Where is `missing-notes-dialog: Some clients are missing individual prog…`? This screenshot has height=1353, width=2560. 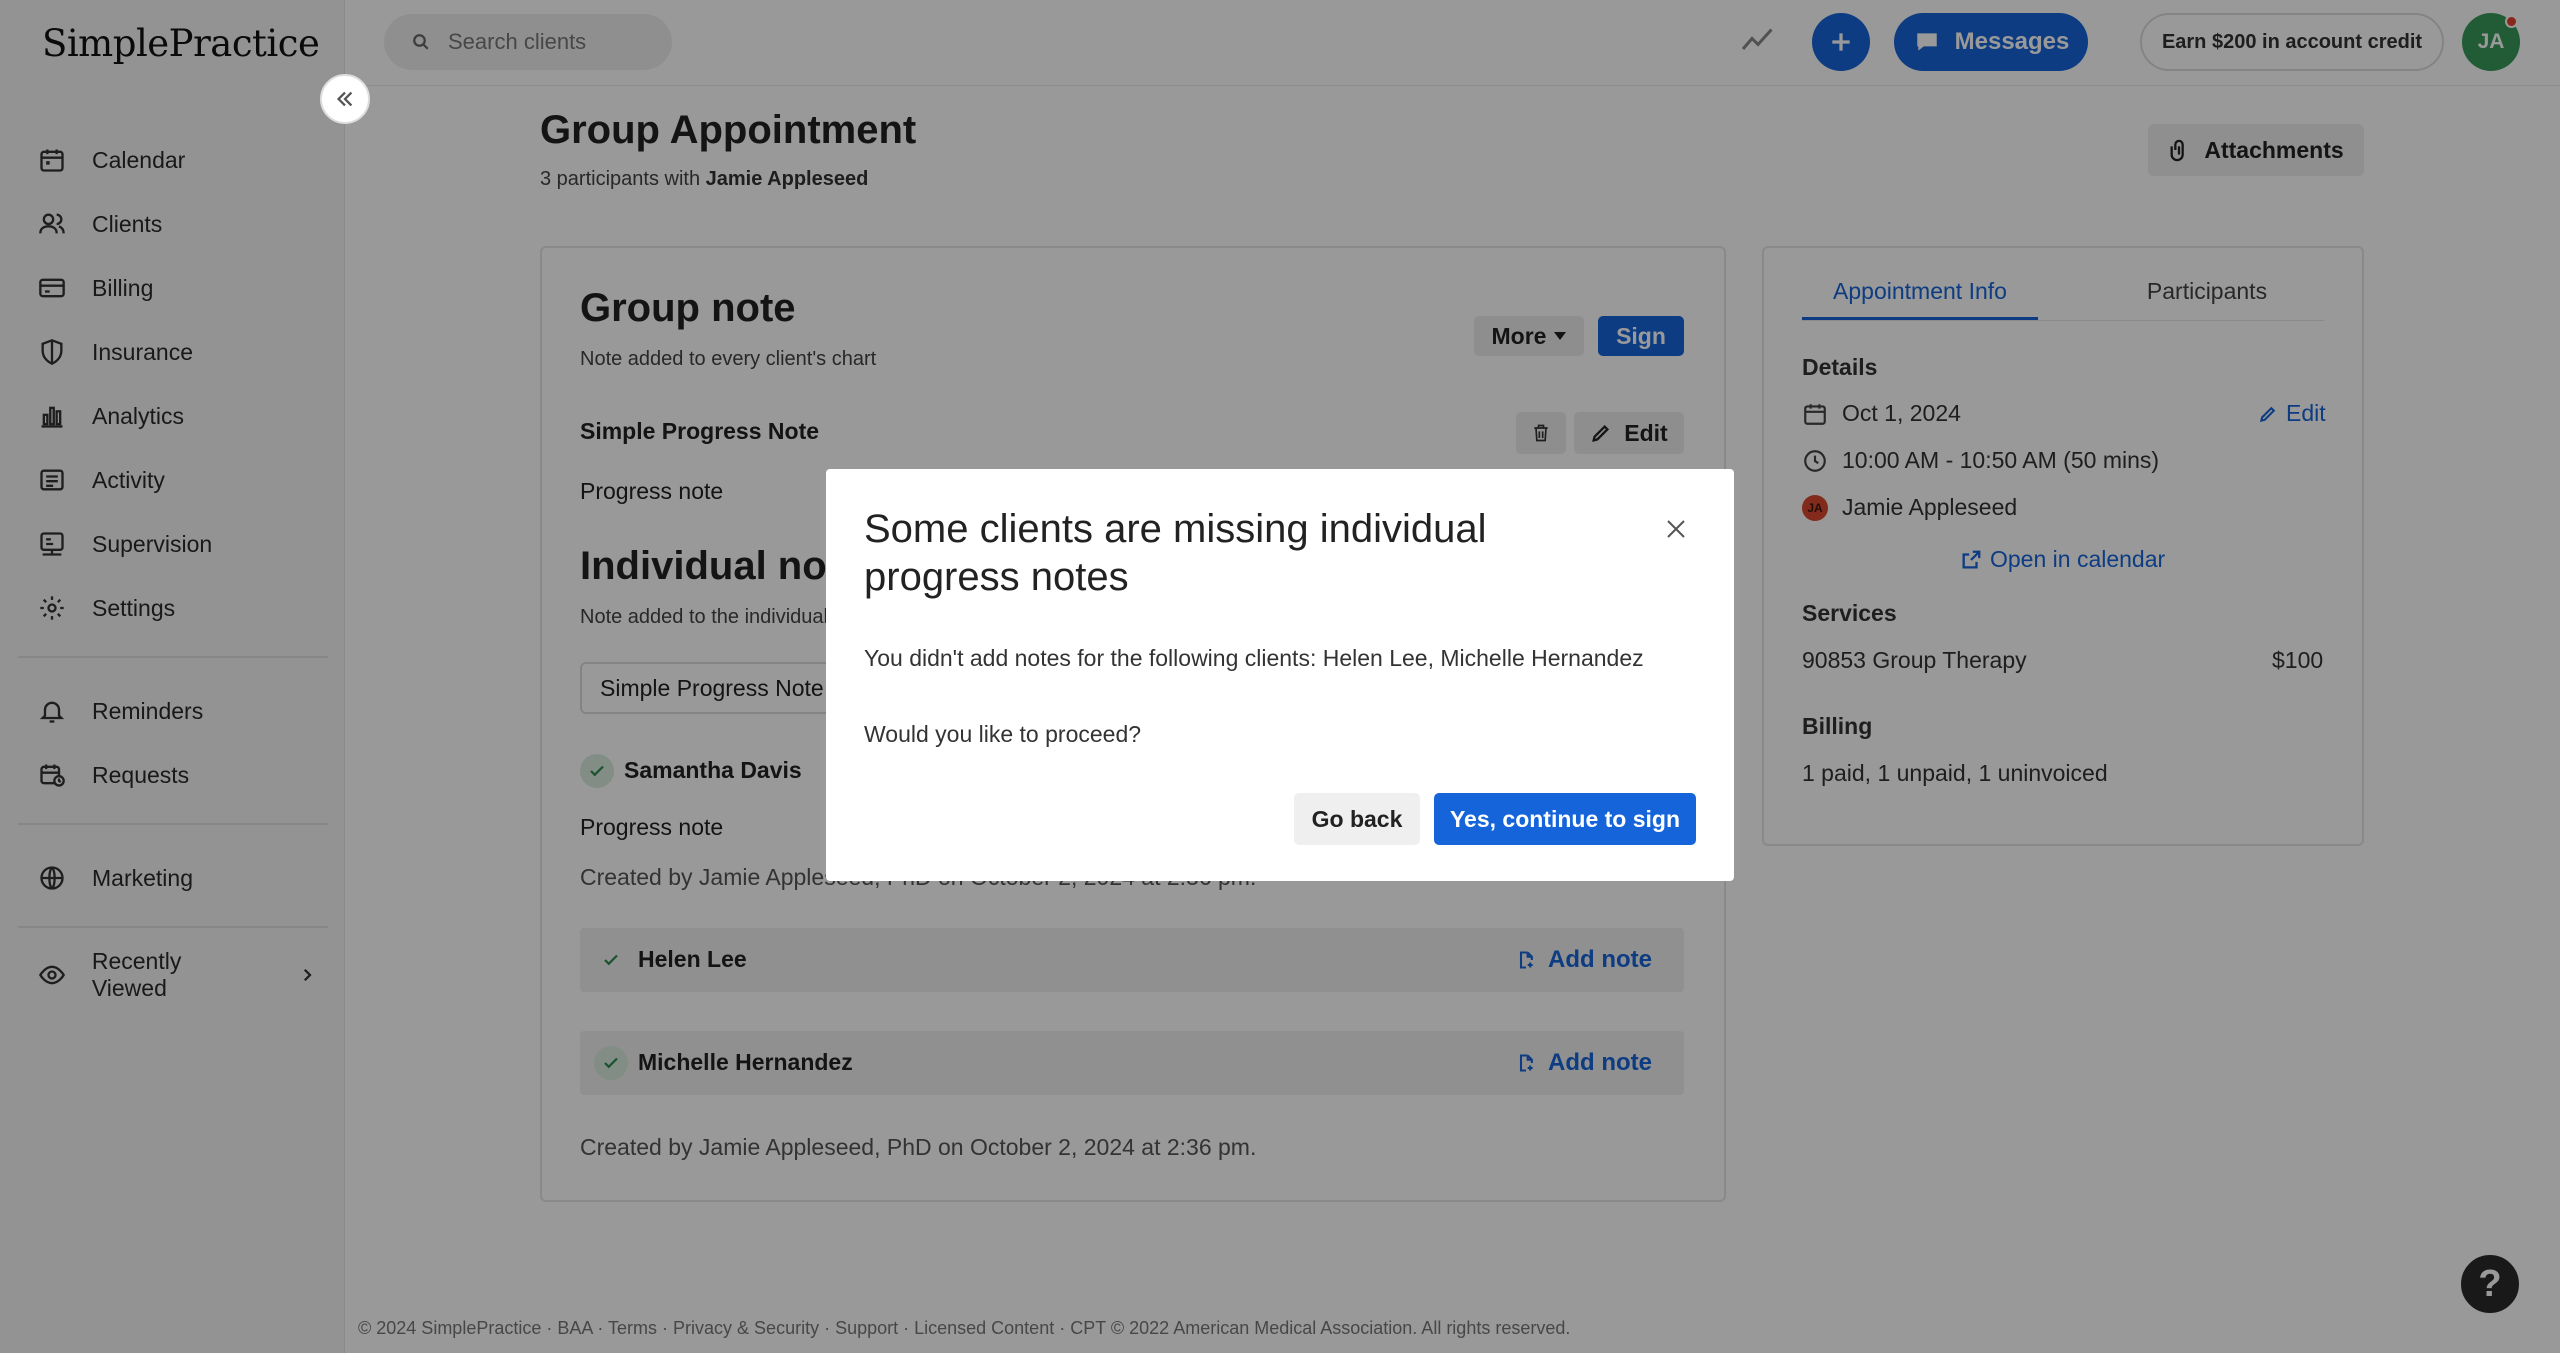 missing-notes-dialog: Some clients are missing individual prog… is located at coordinates (1280, 675).